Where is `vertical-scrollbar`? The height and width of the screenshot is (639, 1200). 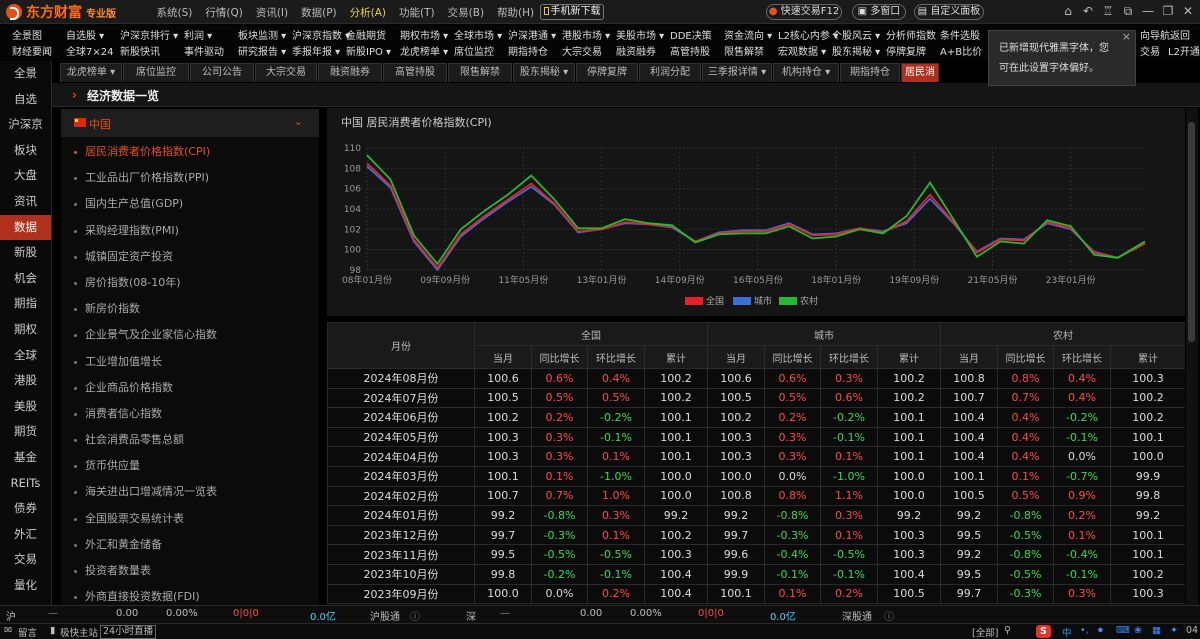 vertical-scrollbar is located at coordinates (1192, 356).